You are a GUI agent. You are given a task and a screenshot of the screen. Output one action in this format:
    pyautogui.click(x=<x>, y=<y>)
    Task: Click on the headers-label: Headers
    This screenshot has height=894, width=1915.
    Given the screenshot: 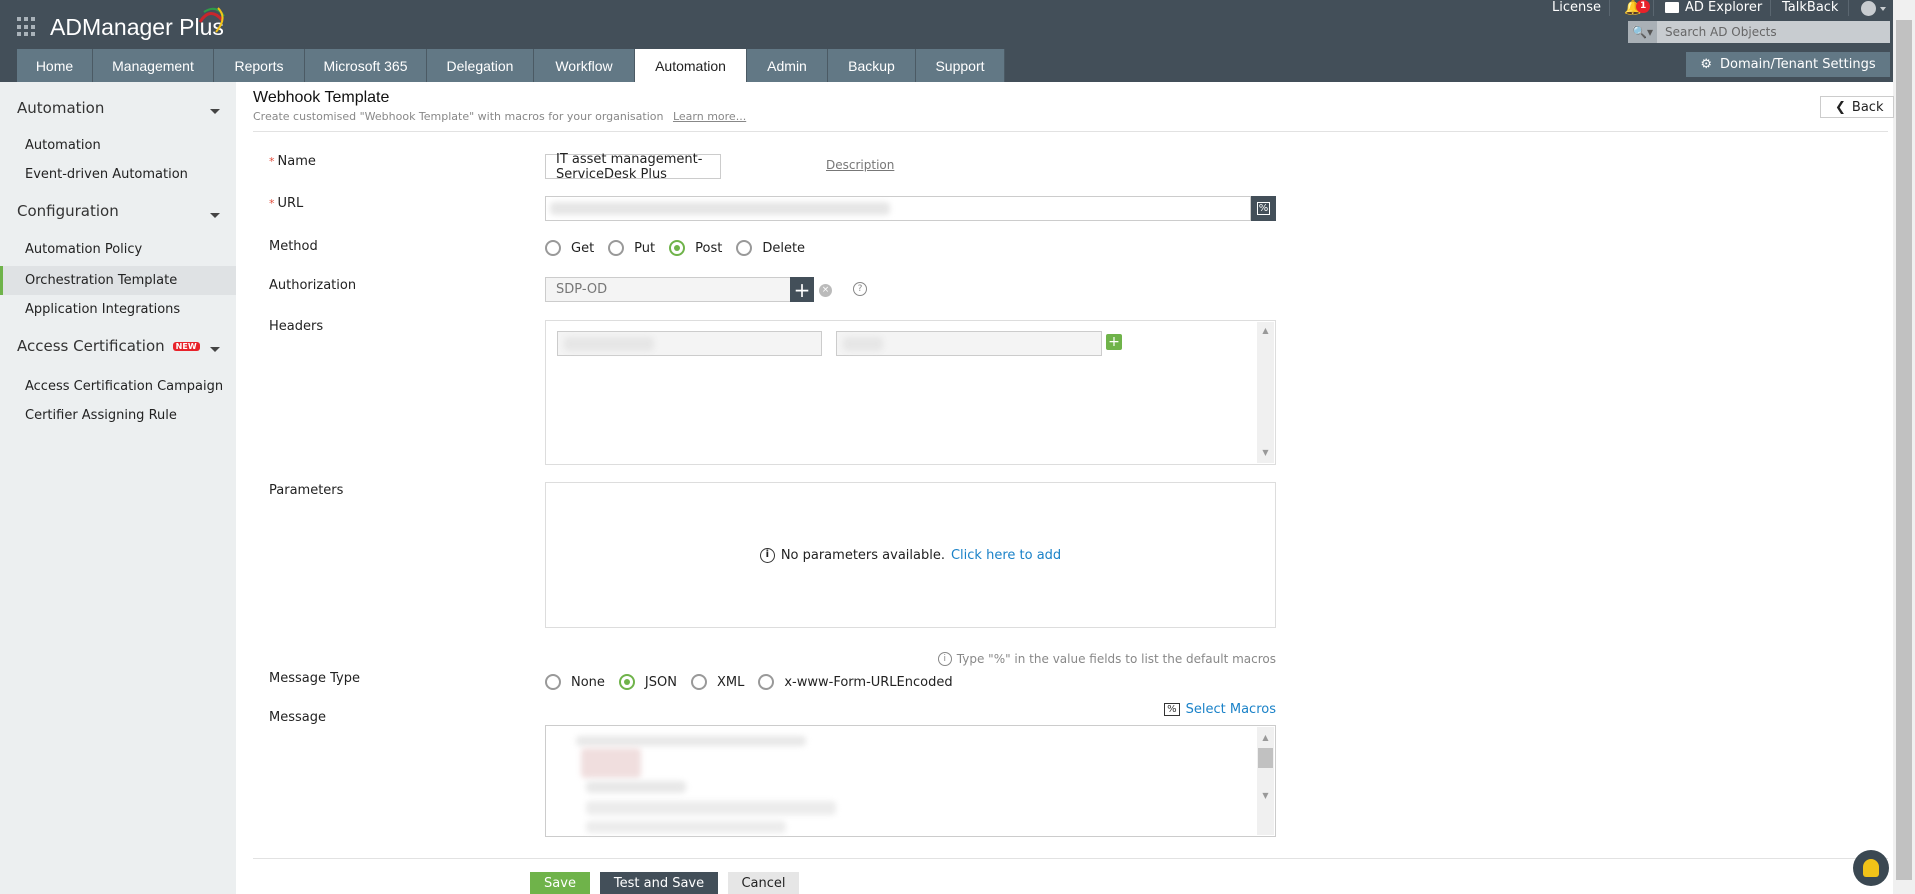 What is the action you would take?
    pyautogui.click(x=296, y=326)
    